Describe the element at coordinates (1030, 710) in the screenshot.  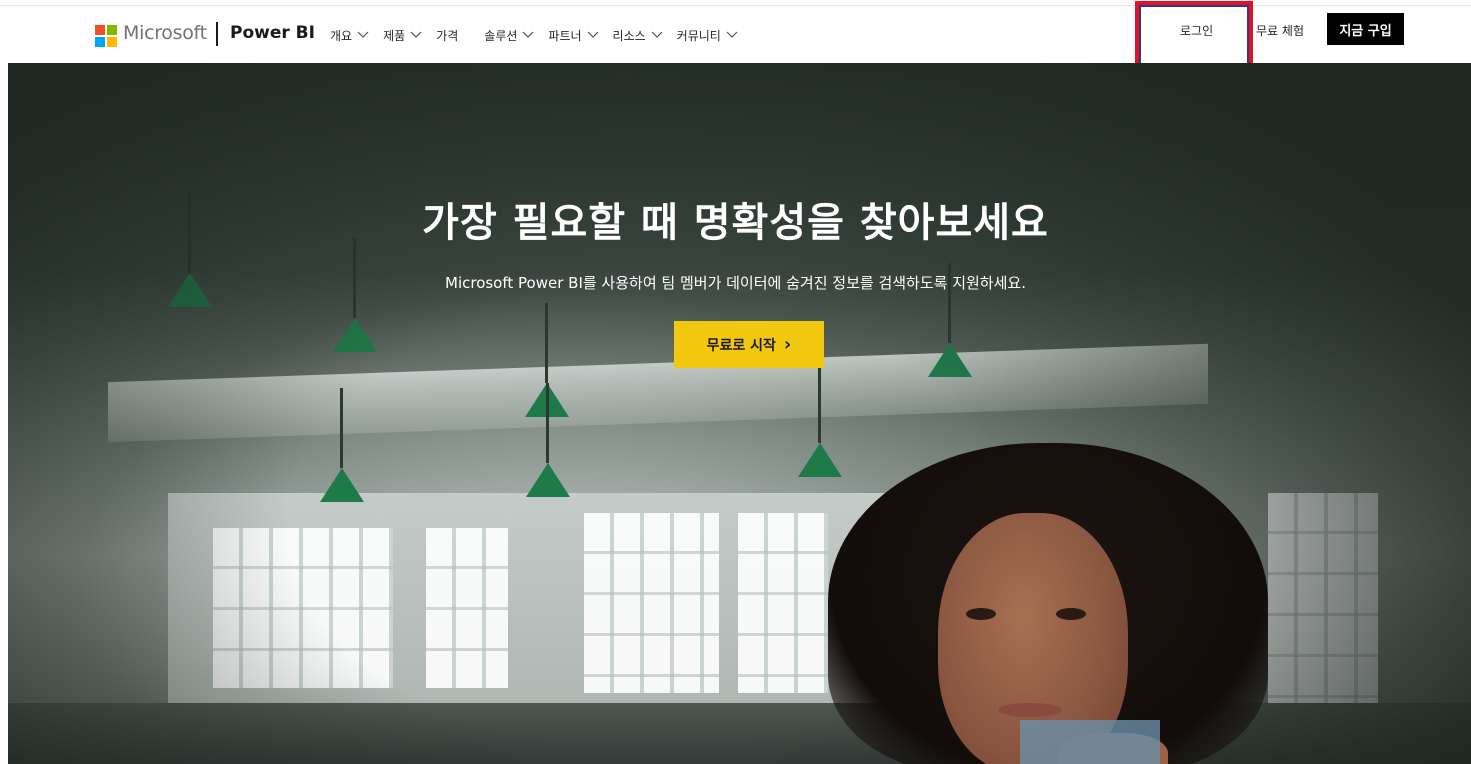
I see `hero-photo-mouth` at that location.